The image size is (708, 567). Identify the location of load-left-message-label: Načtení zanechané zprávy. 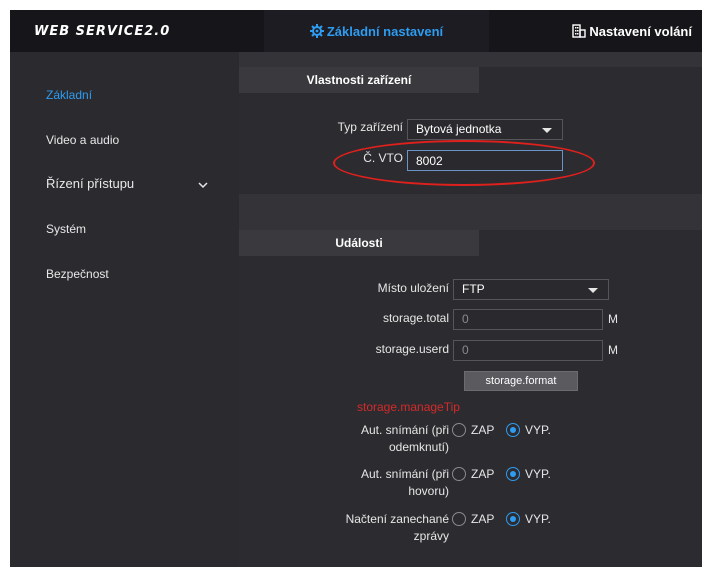
(374, 528).